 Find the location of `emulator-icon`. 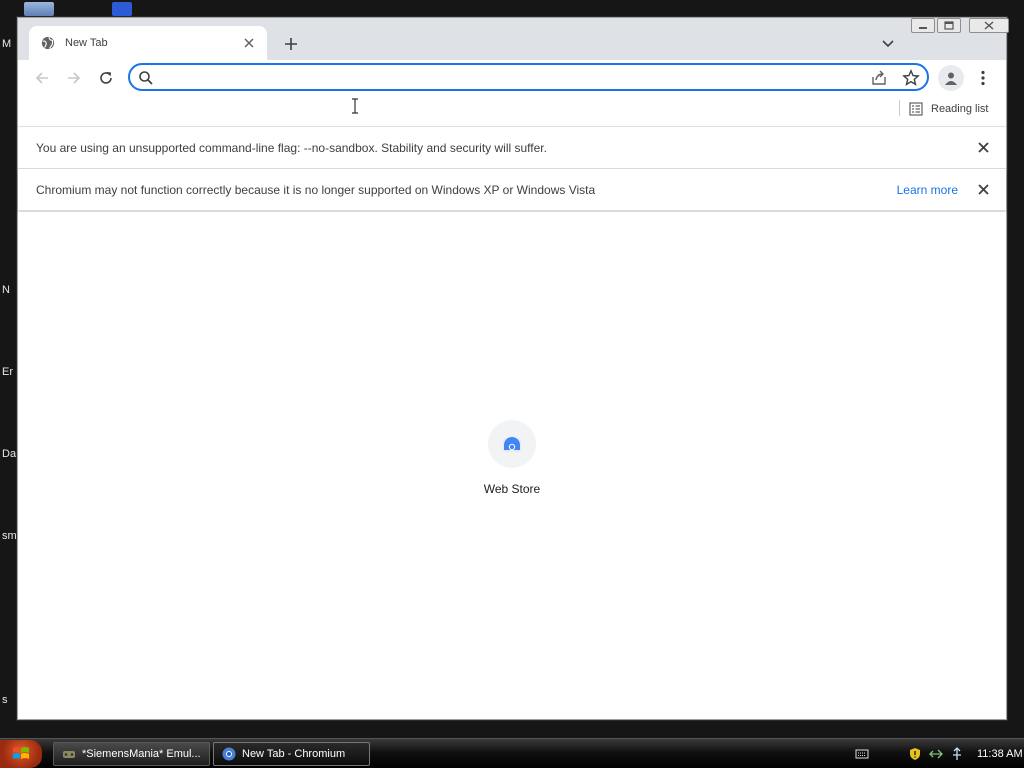

emulator-icon is located at coordinates (69, 754).